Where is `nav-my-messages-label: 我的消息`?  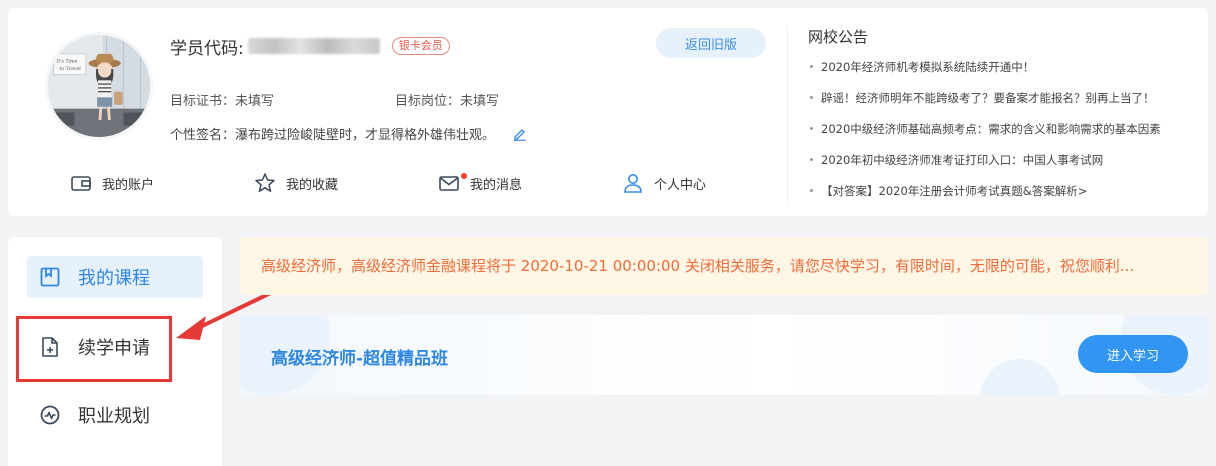 nav-my-messages-label: 我的消息 is located at coordinates (496, 185).